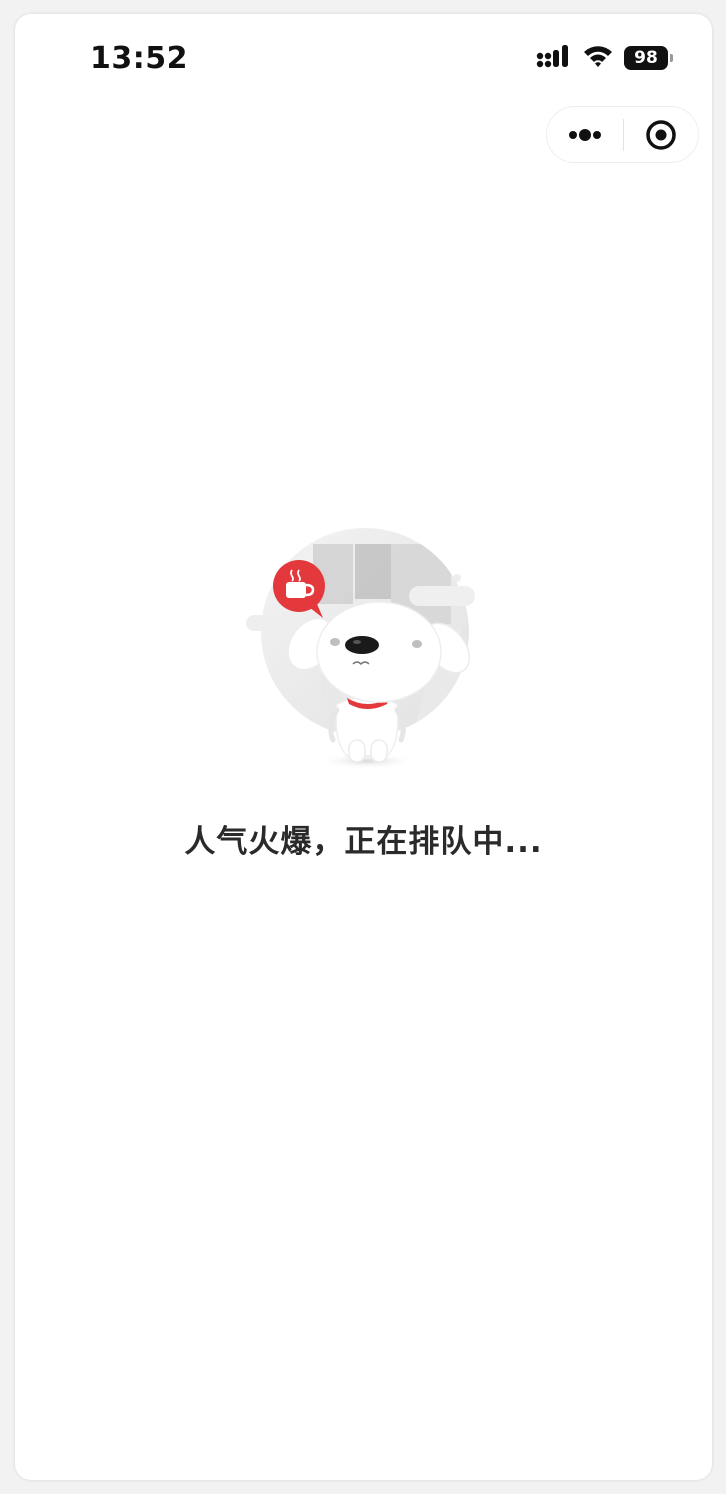  I want to click on close-target-icon, so click(661, 135).